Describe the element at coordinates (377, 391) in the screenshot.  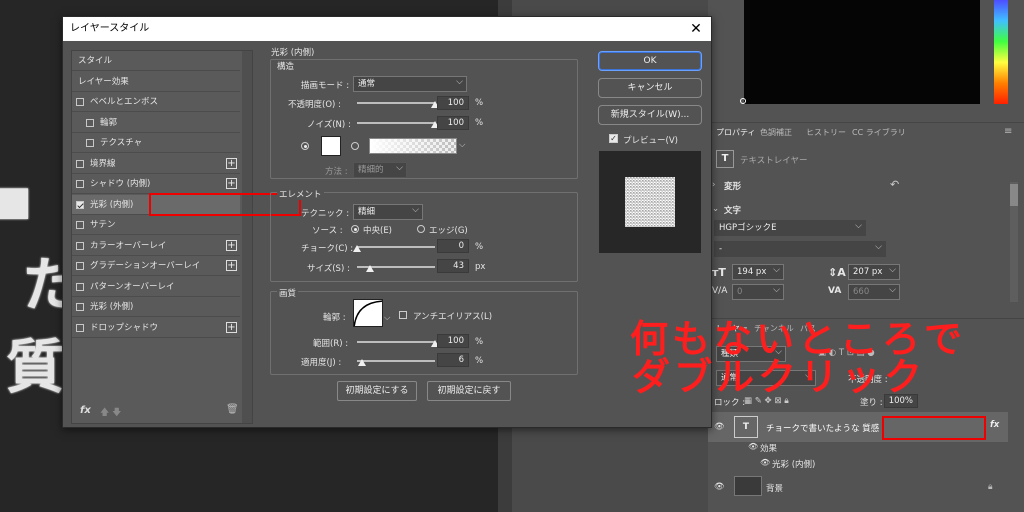
I see `make-default-button: 初期設定にする` at that location.